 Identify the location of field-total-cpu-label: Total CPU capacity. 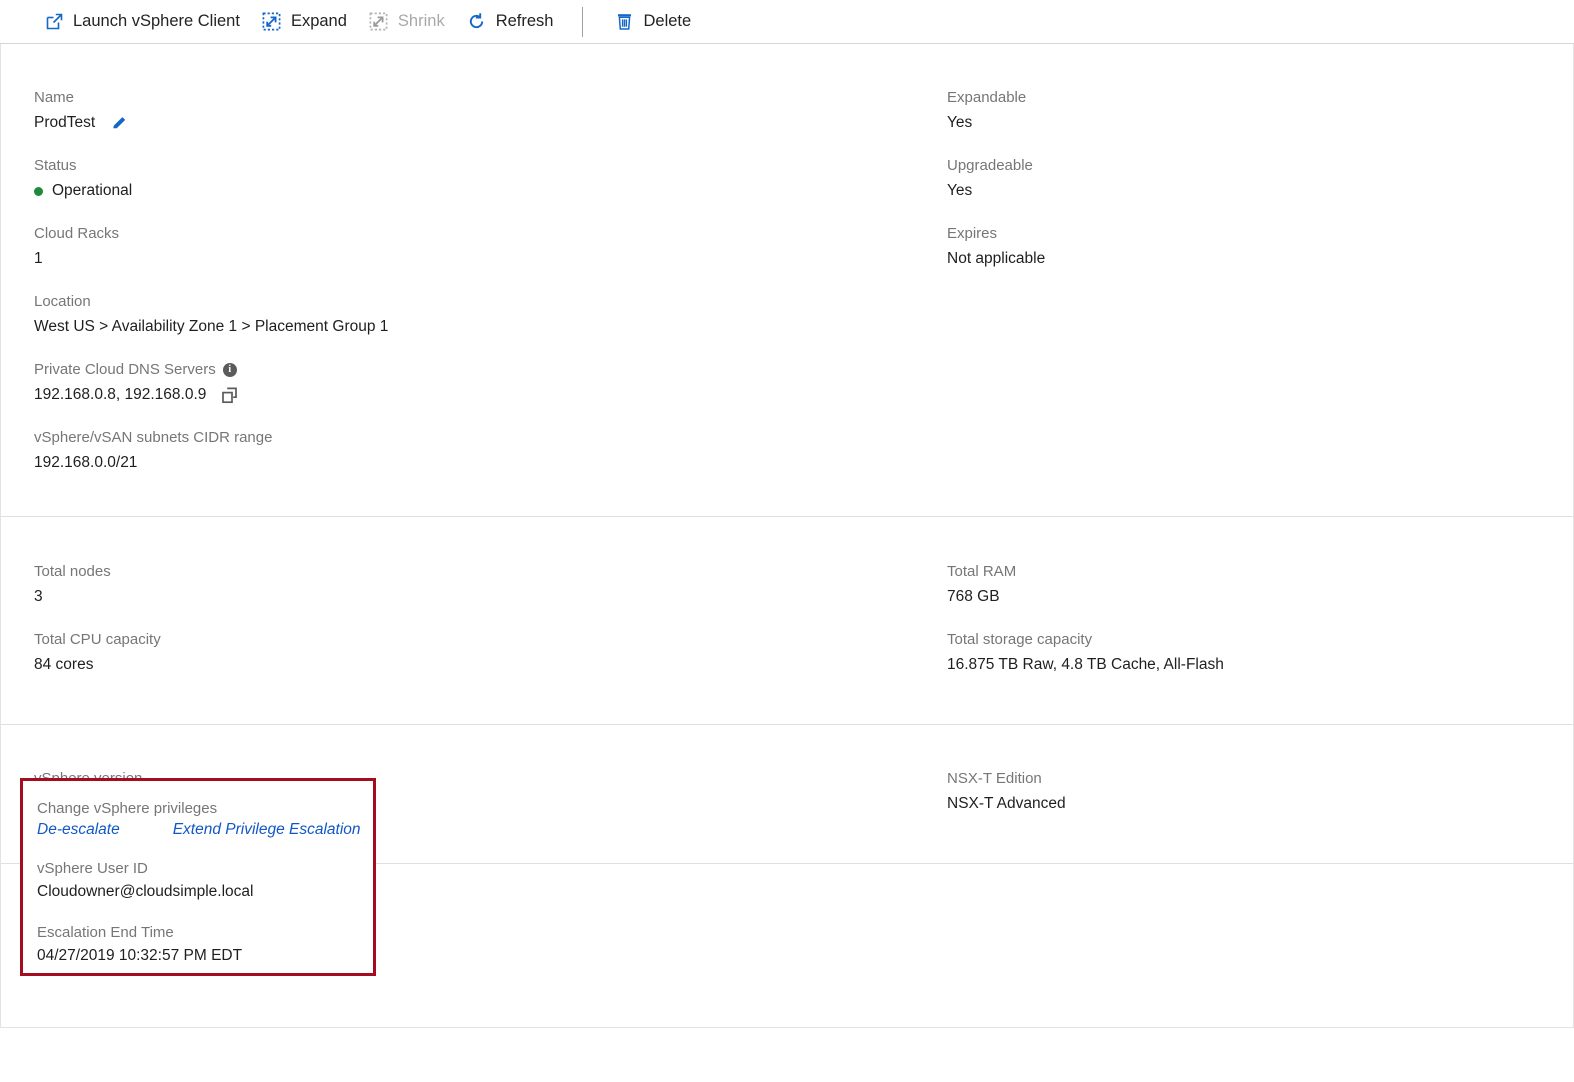
(97, 639).